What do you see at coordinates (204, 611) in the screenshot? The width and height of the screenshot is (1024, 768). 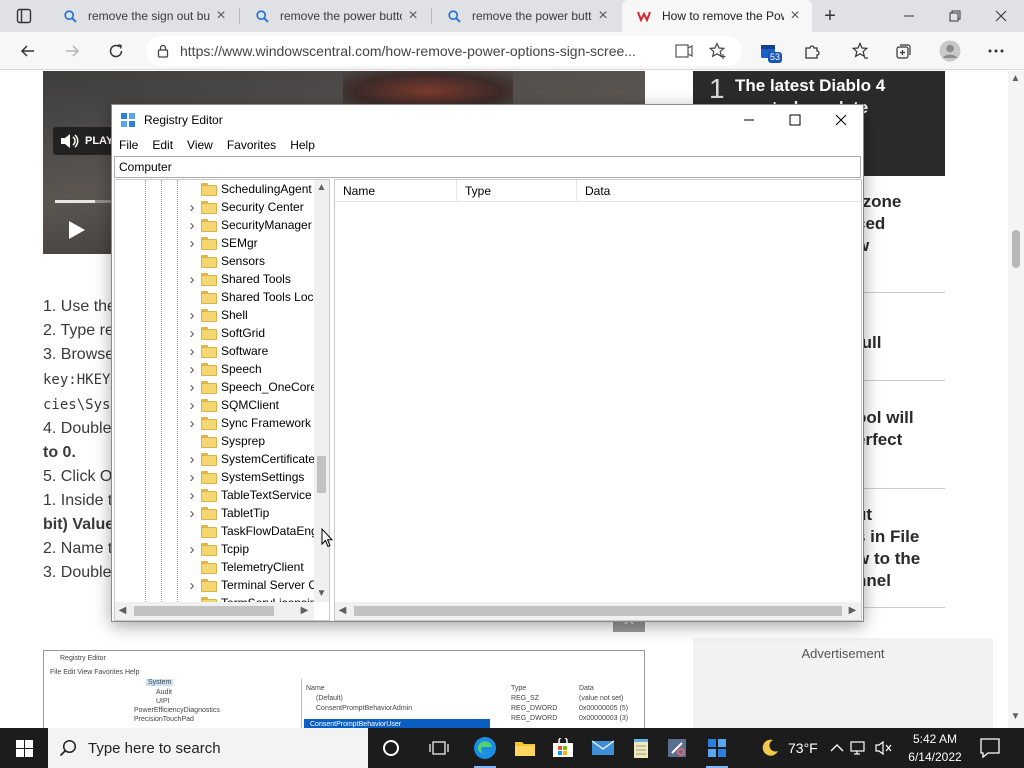 I see `tree-hscroll-thumb` at bounding box center [204, 611].